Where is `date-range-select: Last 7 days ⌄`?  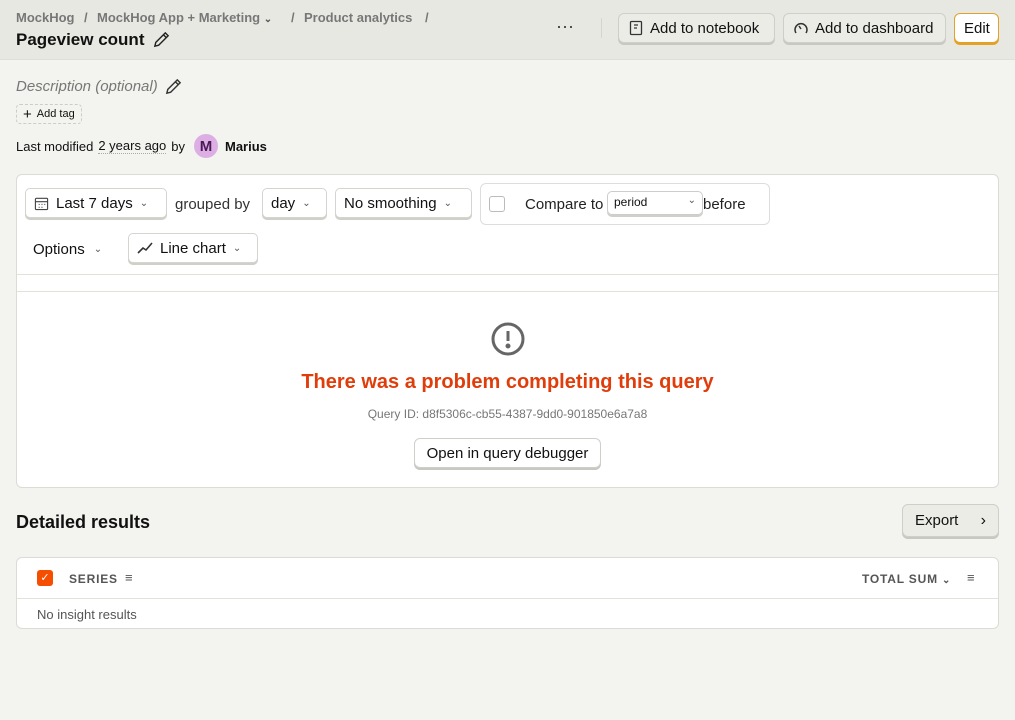 date-range-select: Last 7 days ⌄ is located at coordinates (96, 203).